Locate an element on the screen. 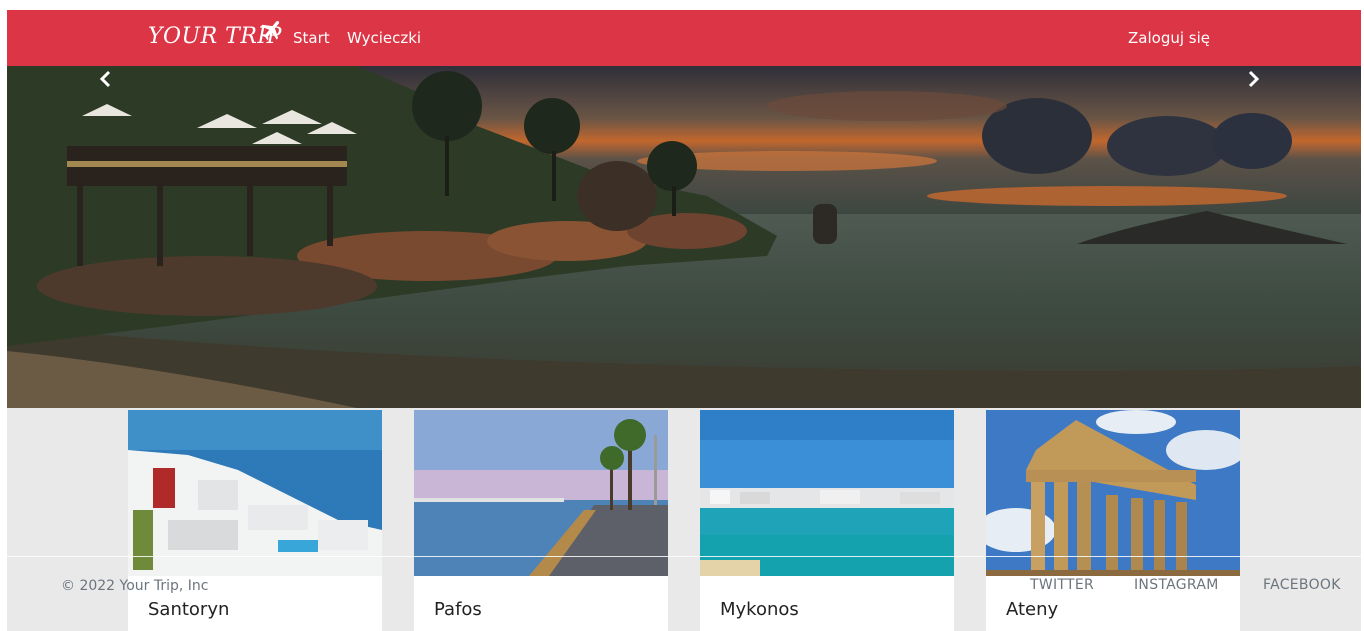  nav-start: Start is located at coordinates (311, 38).